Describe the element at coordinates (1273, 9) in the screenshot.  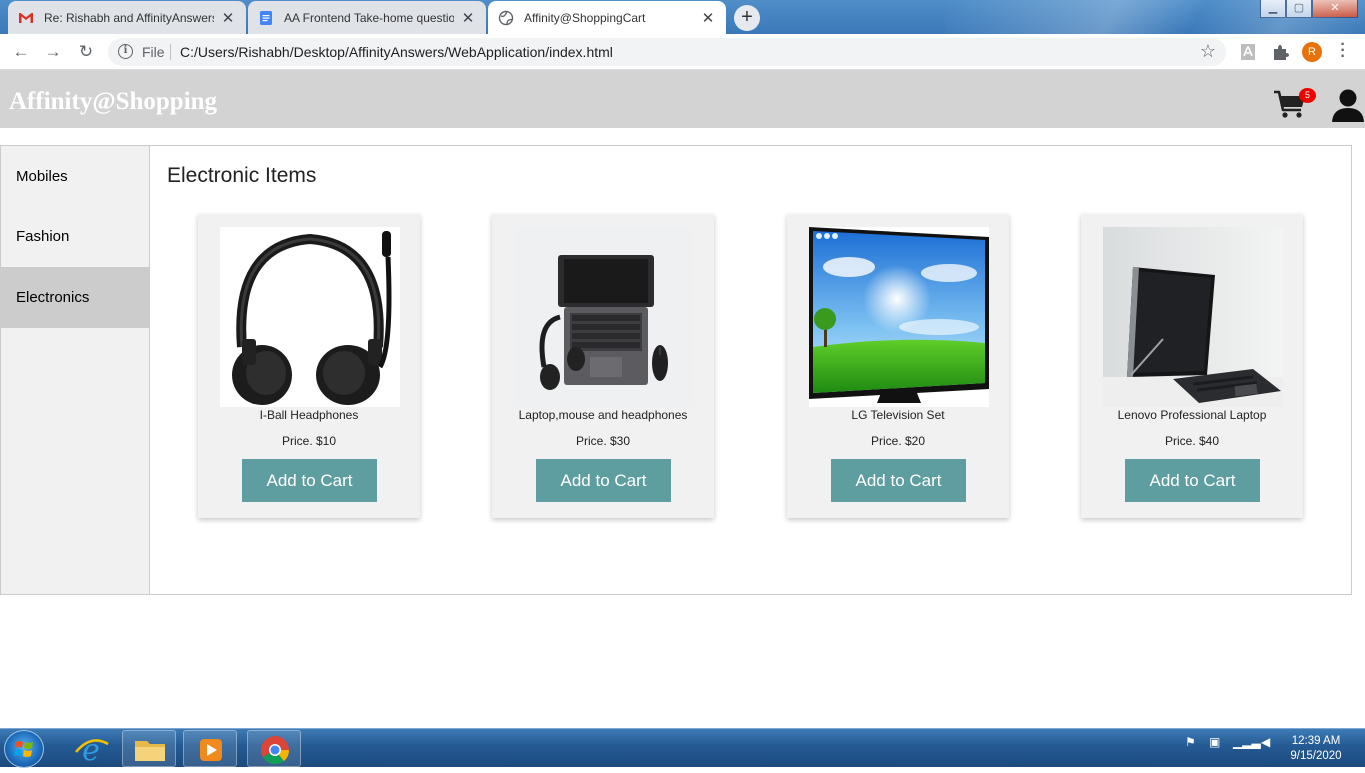
I see `minimize-button: ▁` at that location.